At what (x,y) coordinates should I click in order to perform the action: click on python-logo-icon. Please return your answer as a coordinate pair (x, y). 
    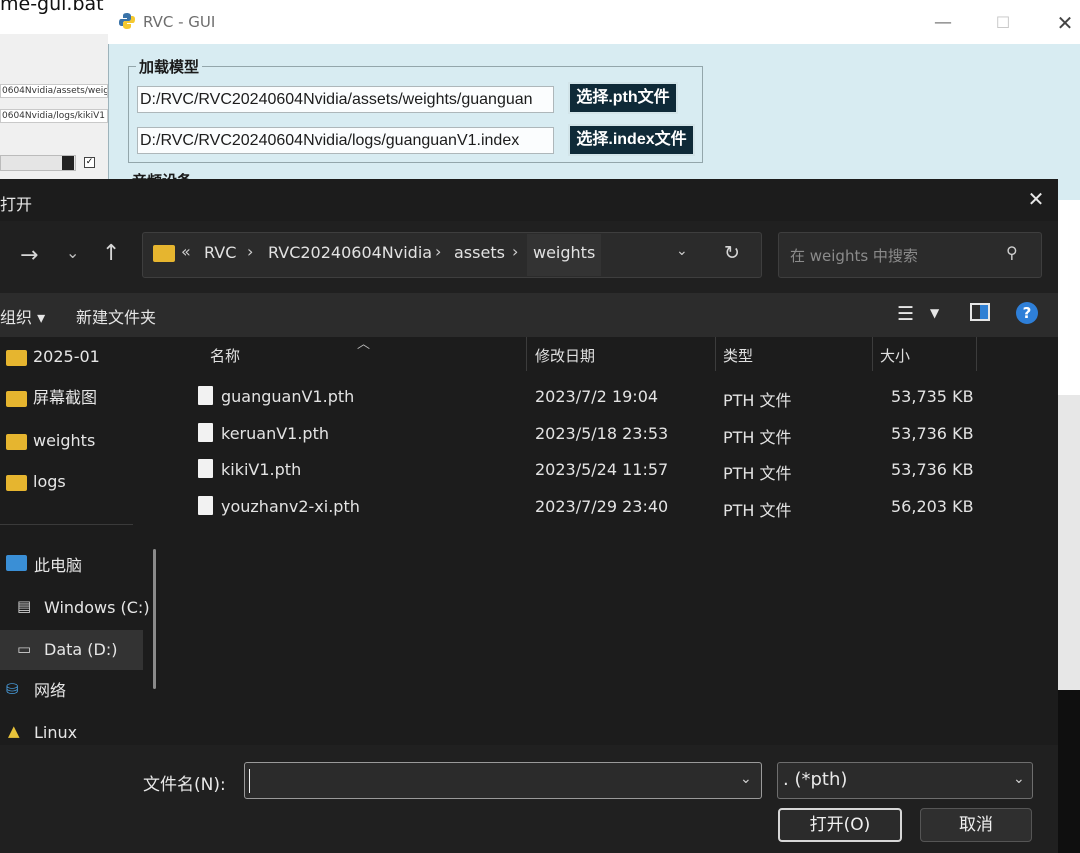
    Looking at the image, I should click on (127, 21).